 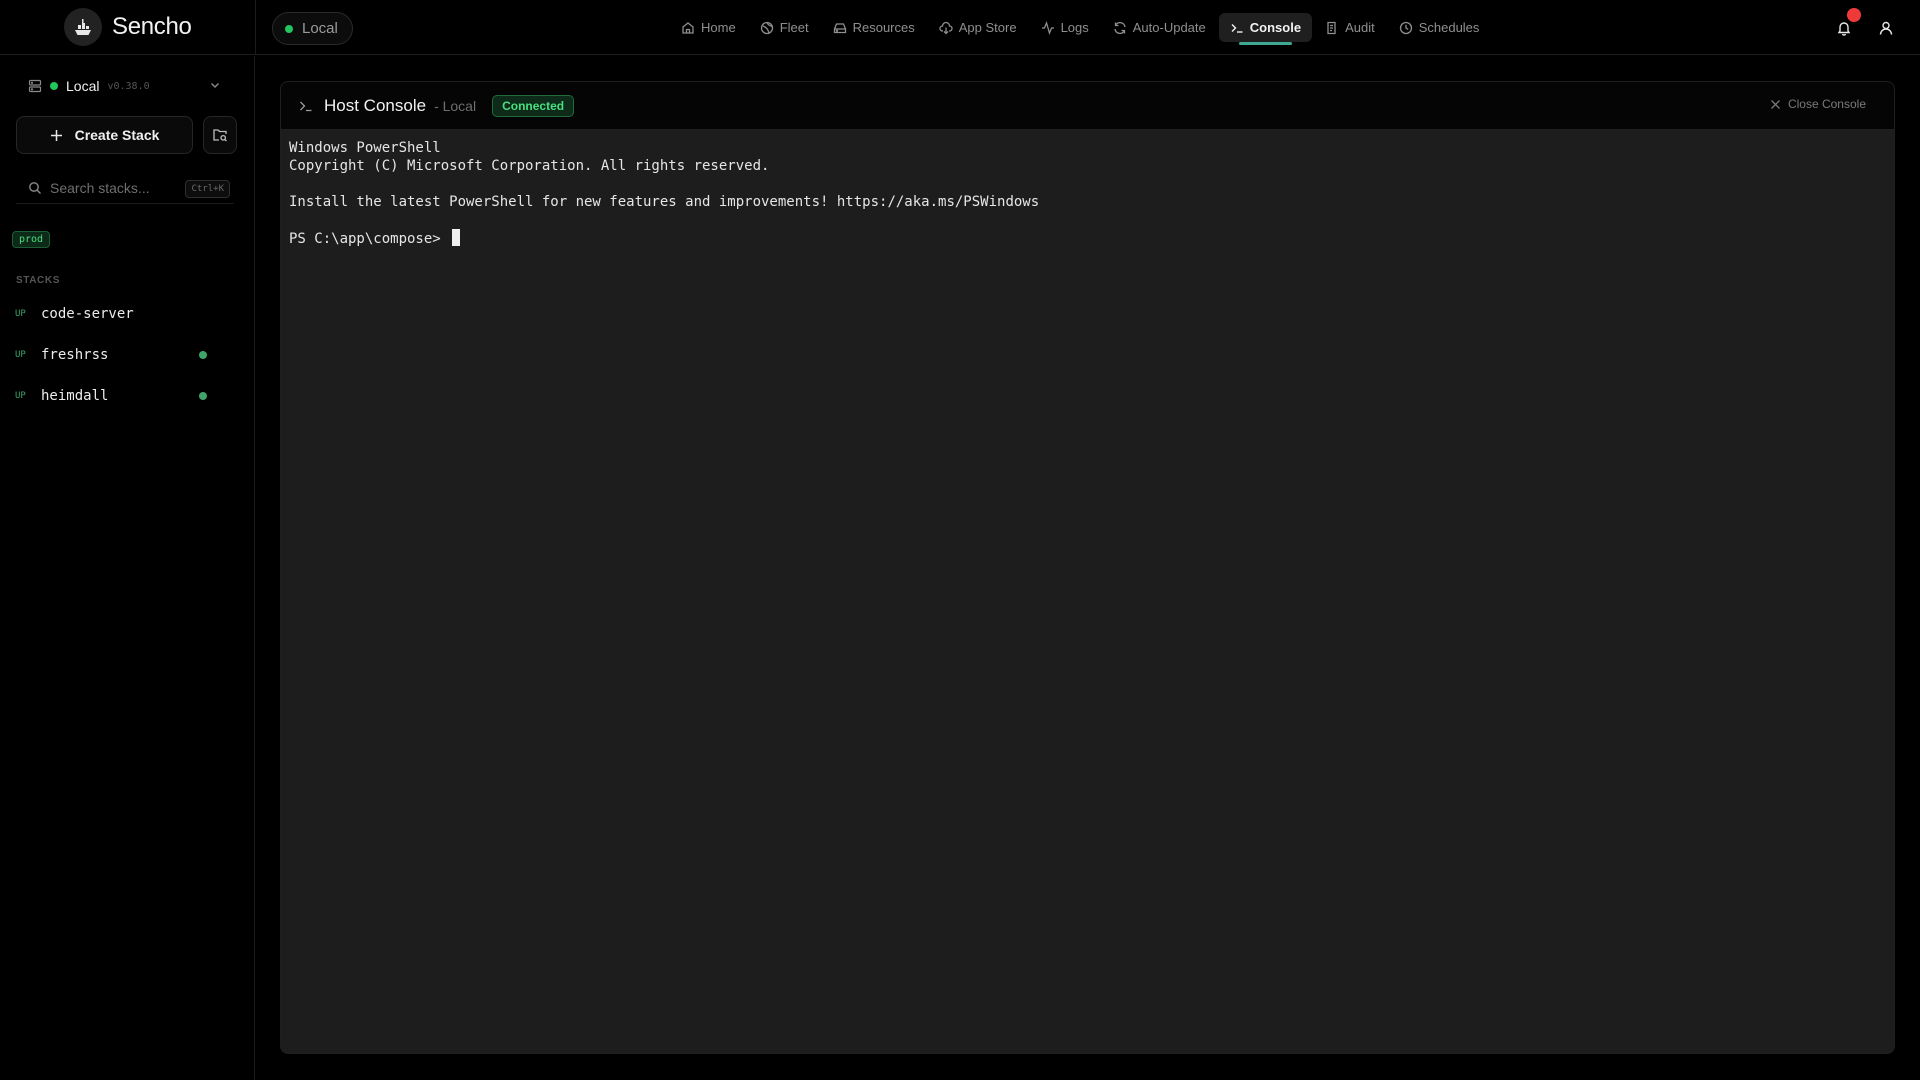 What do you see at coordinates (1449, 27) in the screenshot?
I see `nav-schedules-label: Schedules` at bounding box center [1449, 27].